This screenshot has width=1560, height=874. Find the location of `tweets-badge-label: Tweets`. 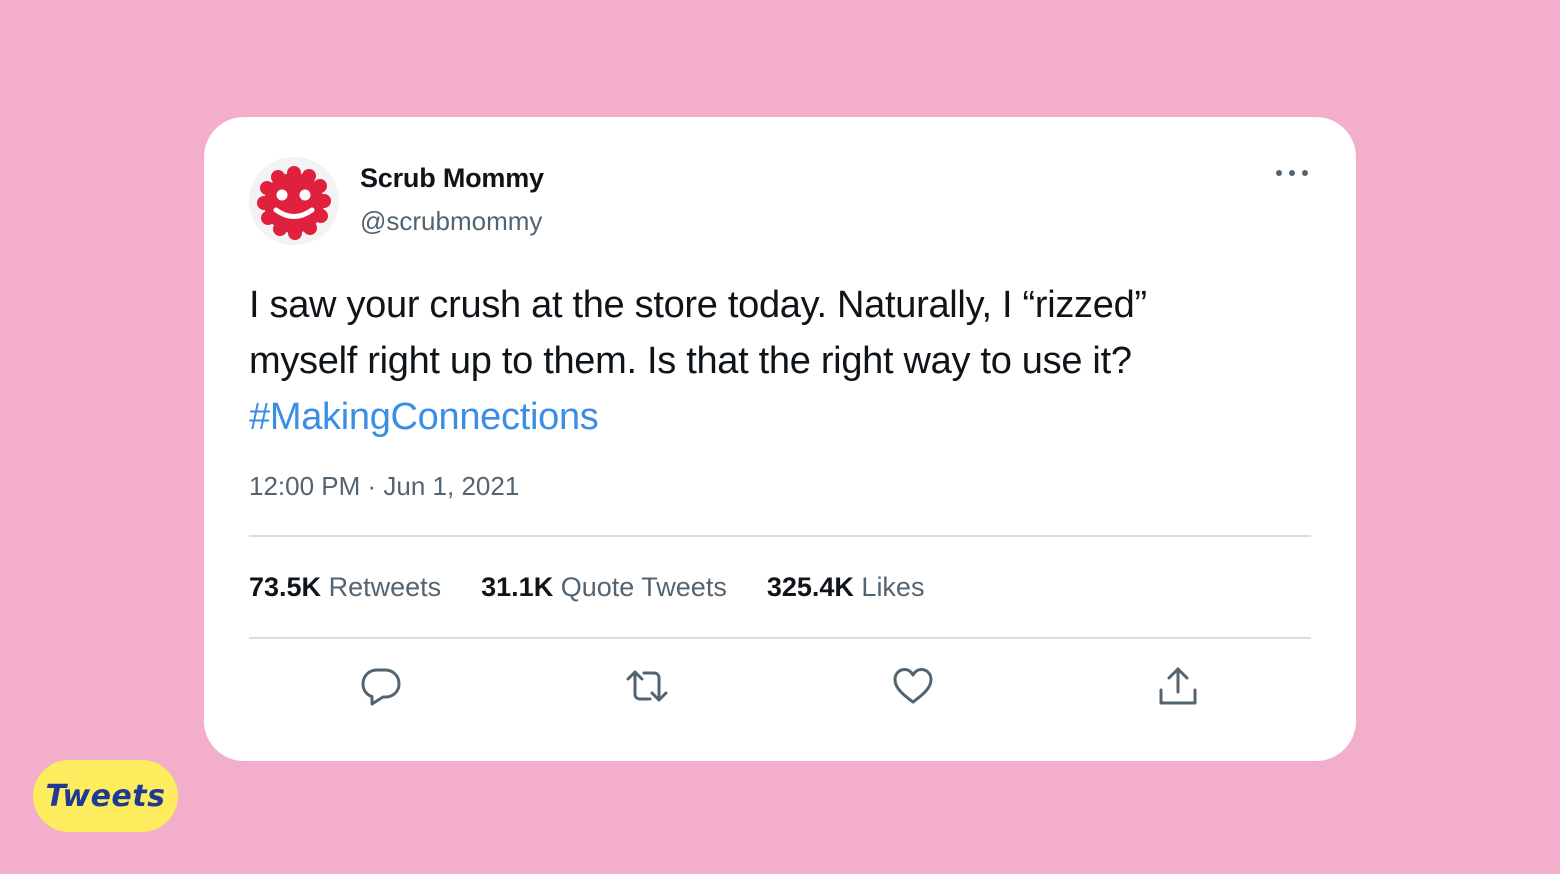

tweets-badge-label: Tweets is located at coordinates (105, 796).